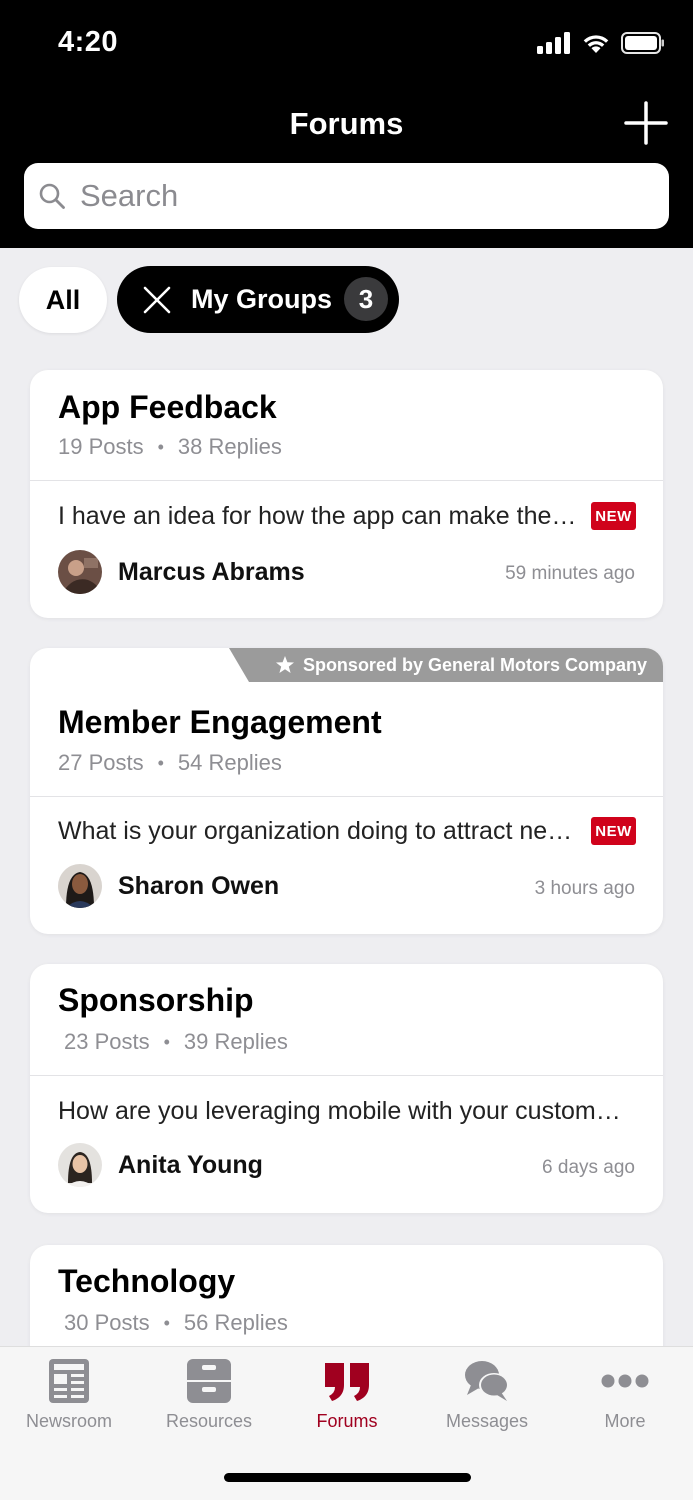  I want to click on add-post-button, so click(646, 123).